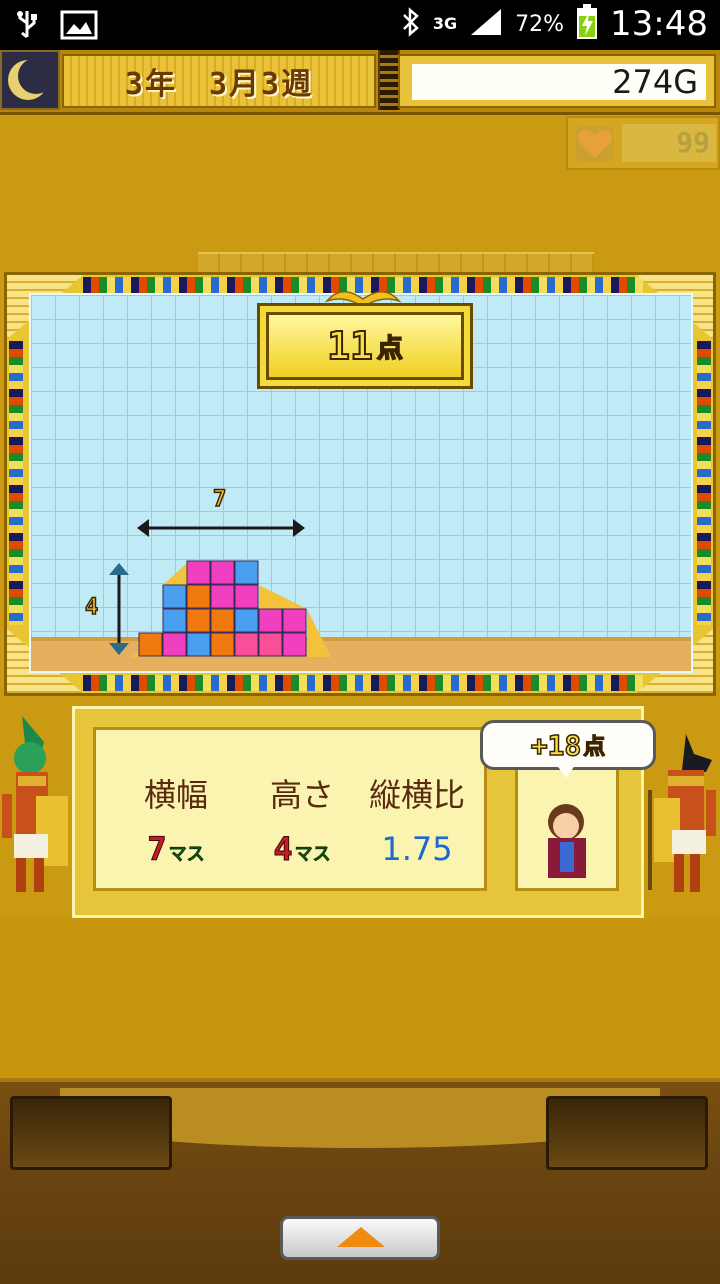  I want to click on score-value: 11, so click(350, 346).